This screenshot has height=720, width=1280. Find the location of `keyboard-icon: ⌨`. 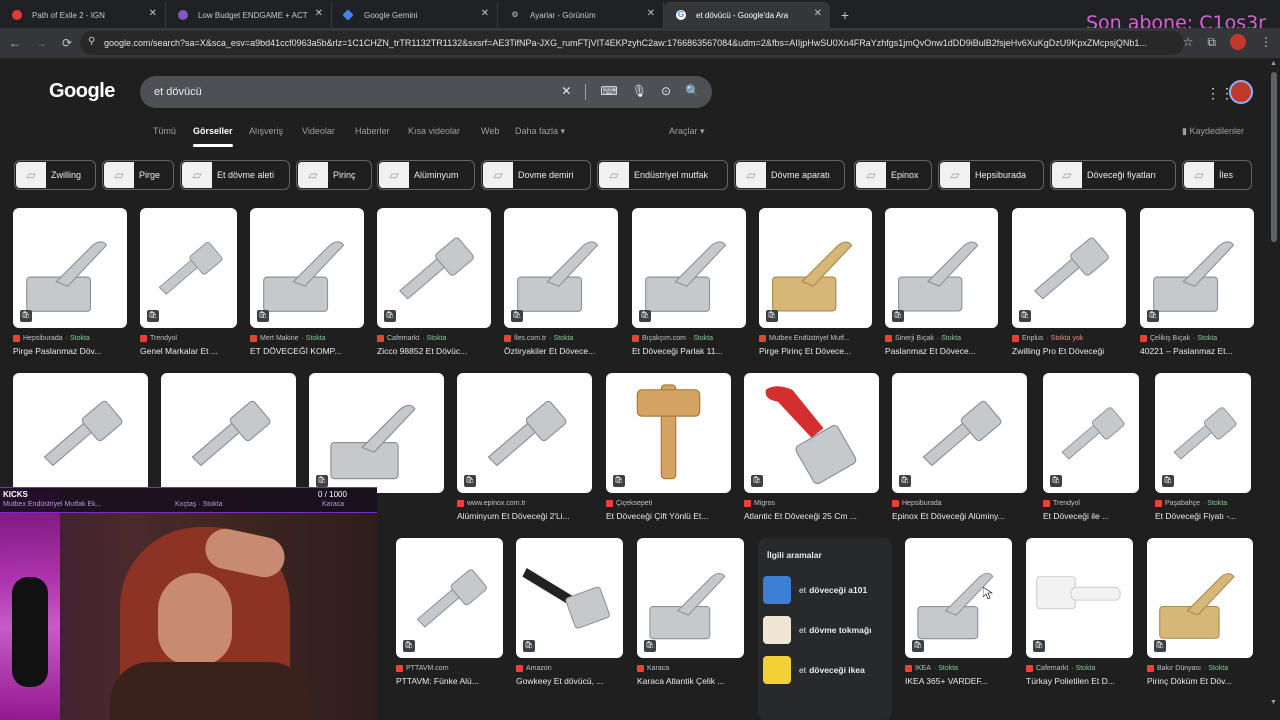

keyboard-icon: ⌨ is located at coordinates (608, 92).